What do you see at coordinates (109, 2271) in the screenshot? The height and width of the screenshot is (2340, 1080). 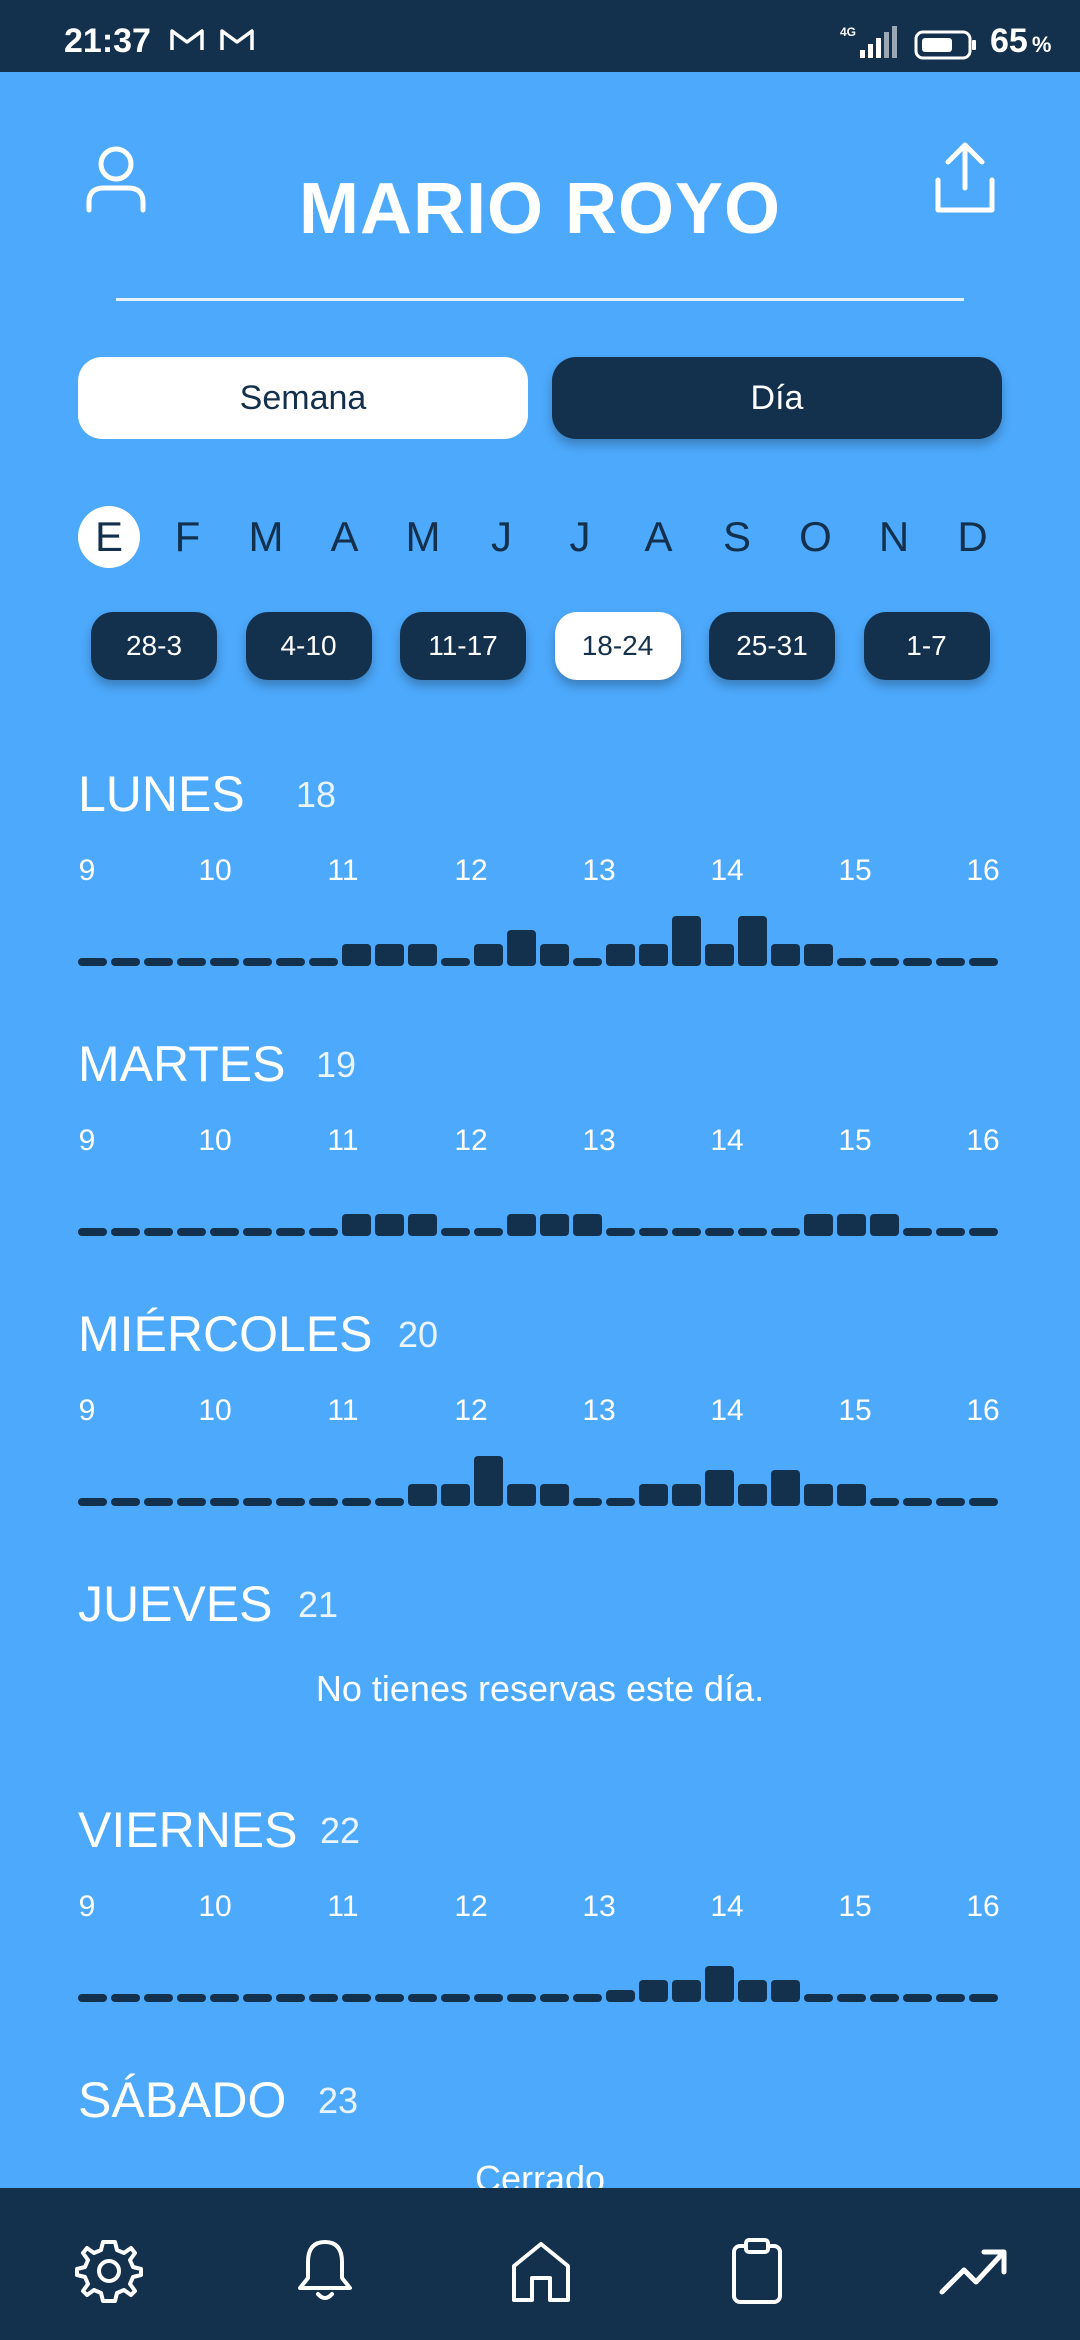 I see `settings-icon` at bounding box center [109, 2271].